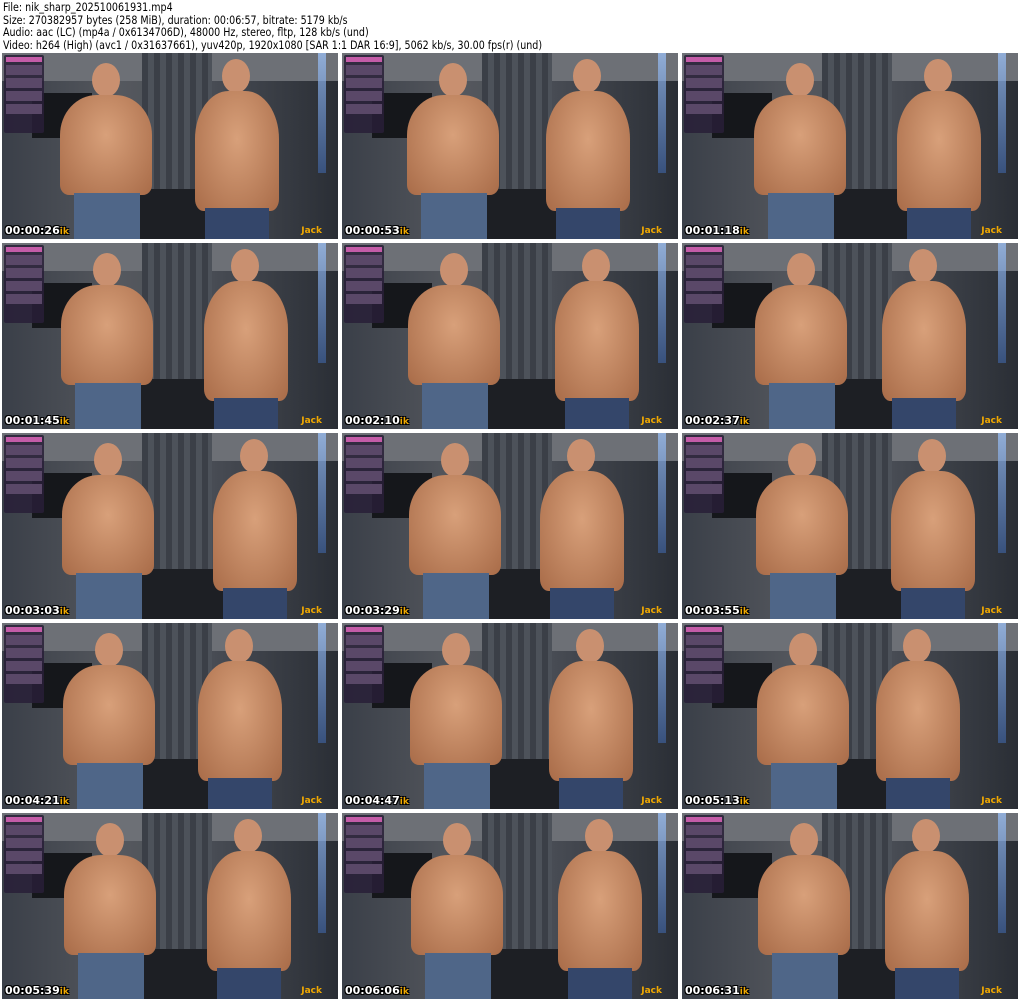 The height and width of the screenshot is (1003, 1024). Describe the element at coordinates (717, 230) in the screenshot. I see `timestamp: 00:01:18ik` at that location.